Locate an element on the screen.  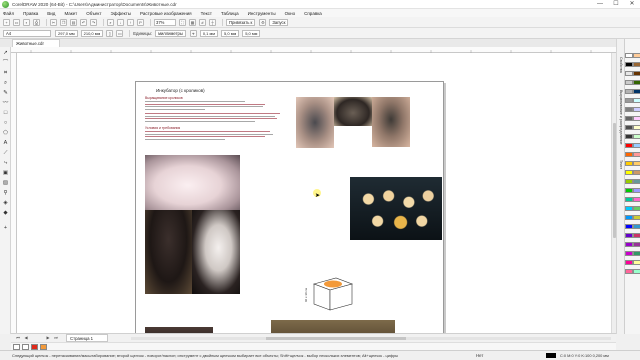
menu-text: Текст is located at coordinates (206, 13).